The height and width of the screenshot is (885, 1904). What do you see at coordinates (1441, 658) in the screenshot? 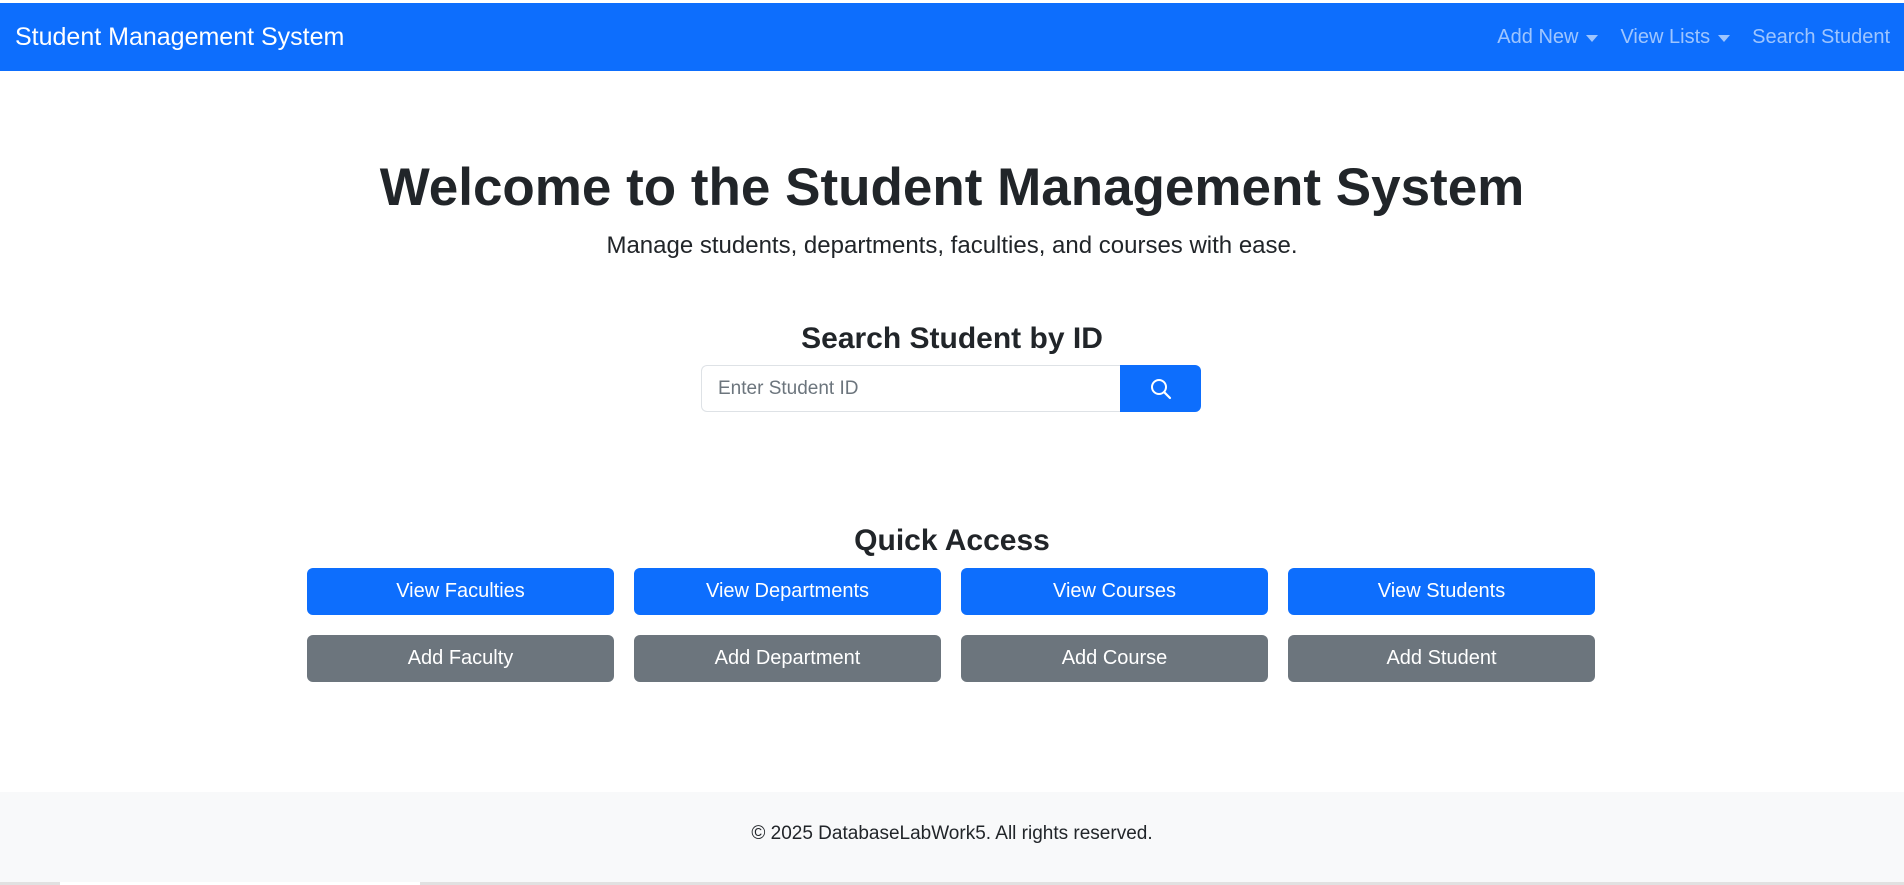
I see `add-student-button: Add Student` at bounding box center [1441, 658].